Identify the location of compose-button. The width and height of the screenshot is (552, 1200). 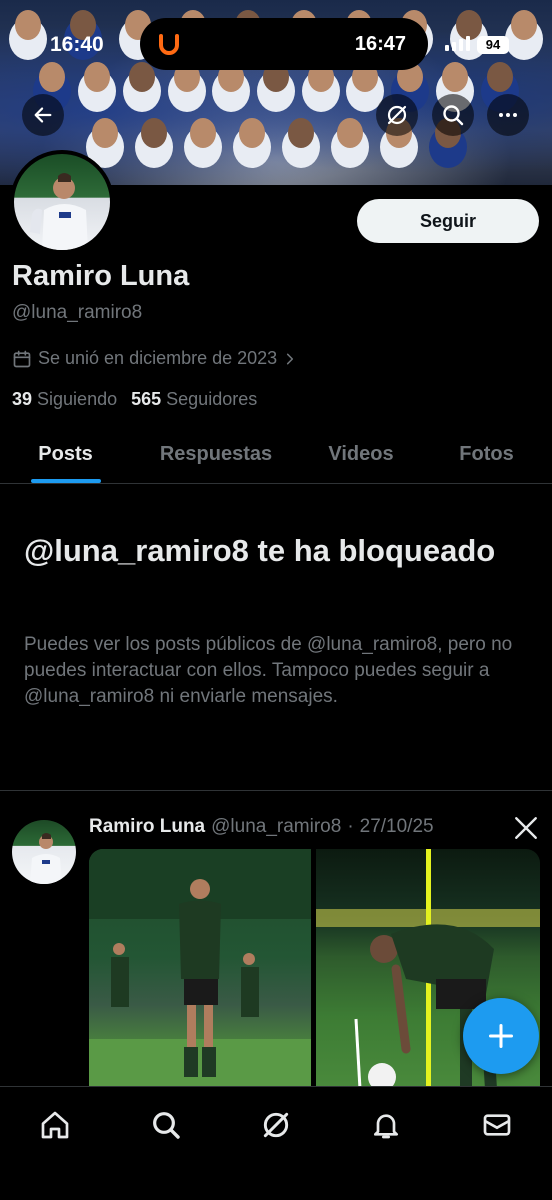
(501, 1036).